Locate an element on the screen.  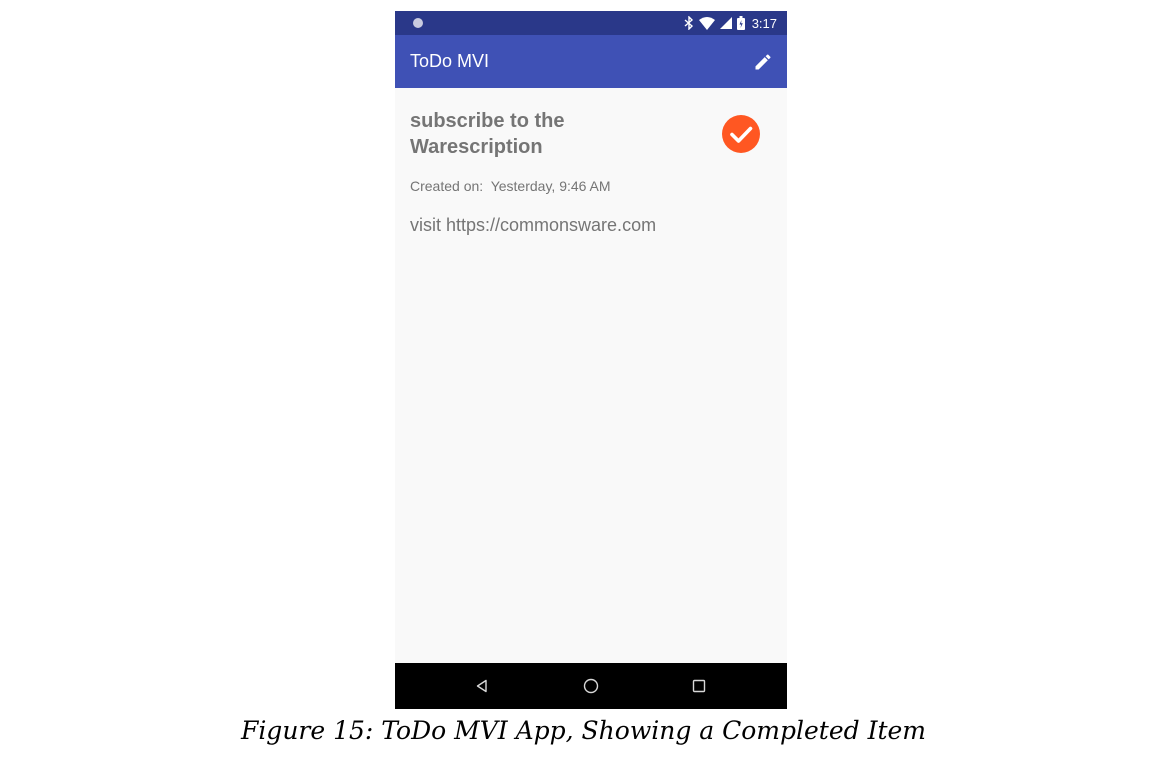
item-title: subscribe to the Warescription is located at coordinates (487, 134).